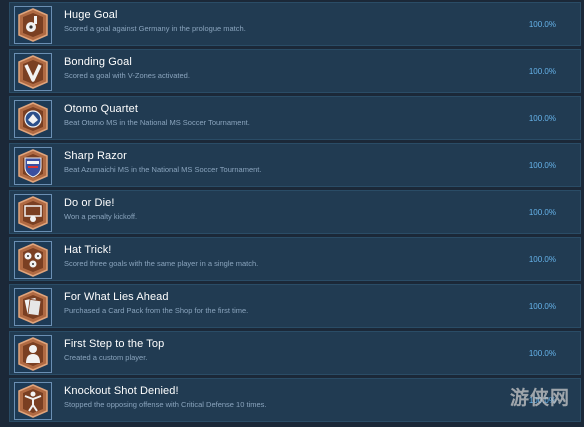 The image size is (584, 427). I want to click on achievement-description: Won a penalty kickoff., so click(101, 216).